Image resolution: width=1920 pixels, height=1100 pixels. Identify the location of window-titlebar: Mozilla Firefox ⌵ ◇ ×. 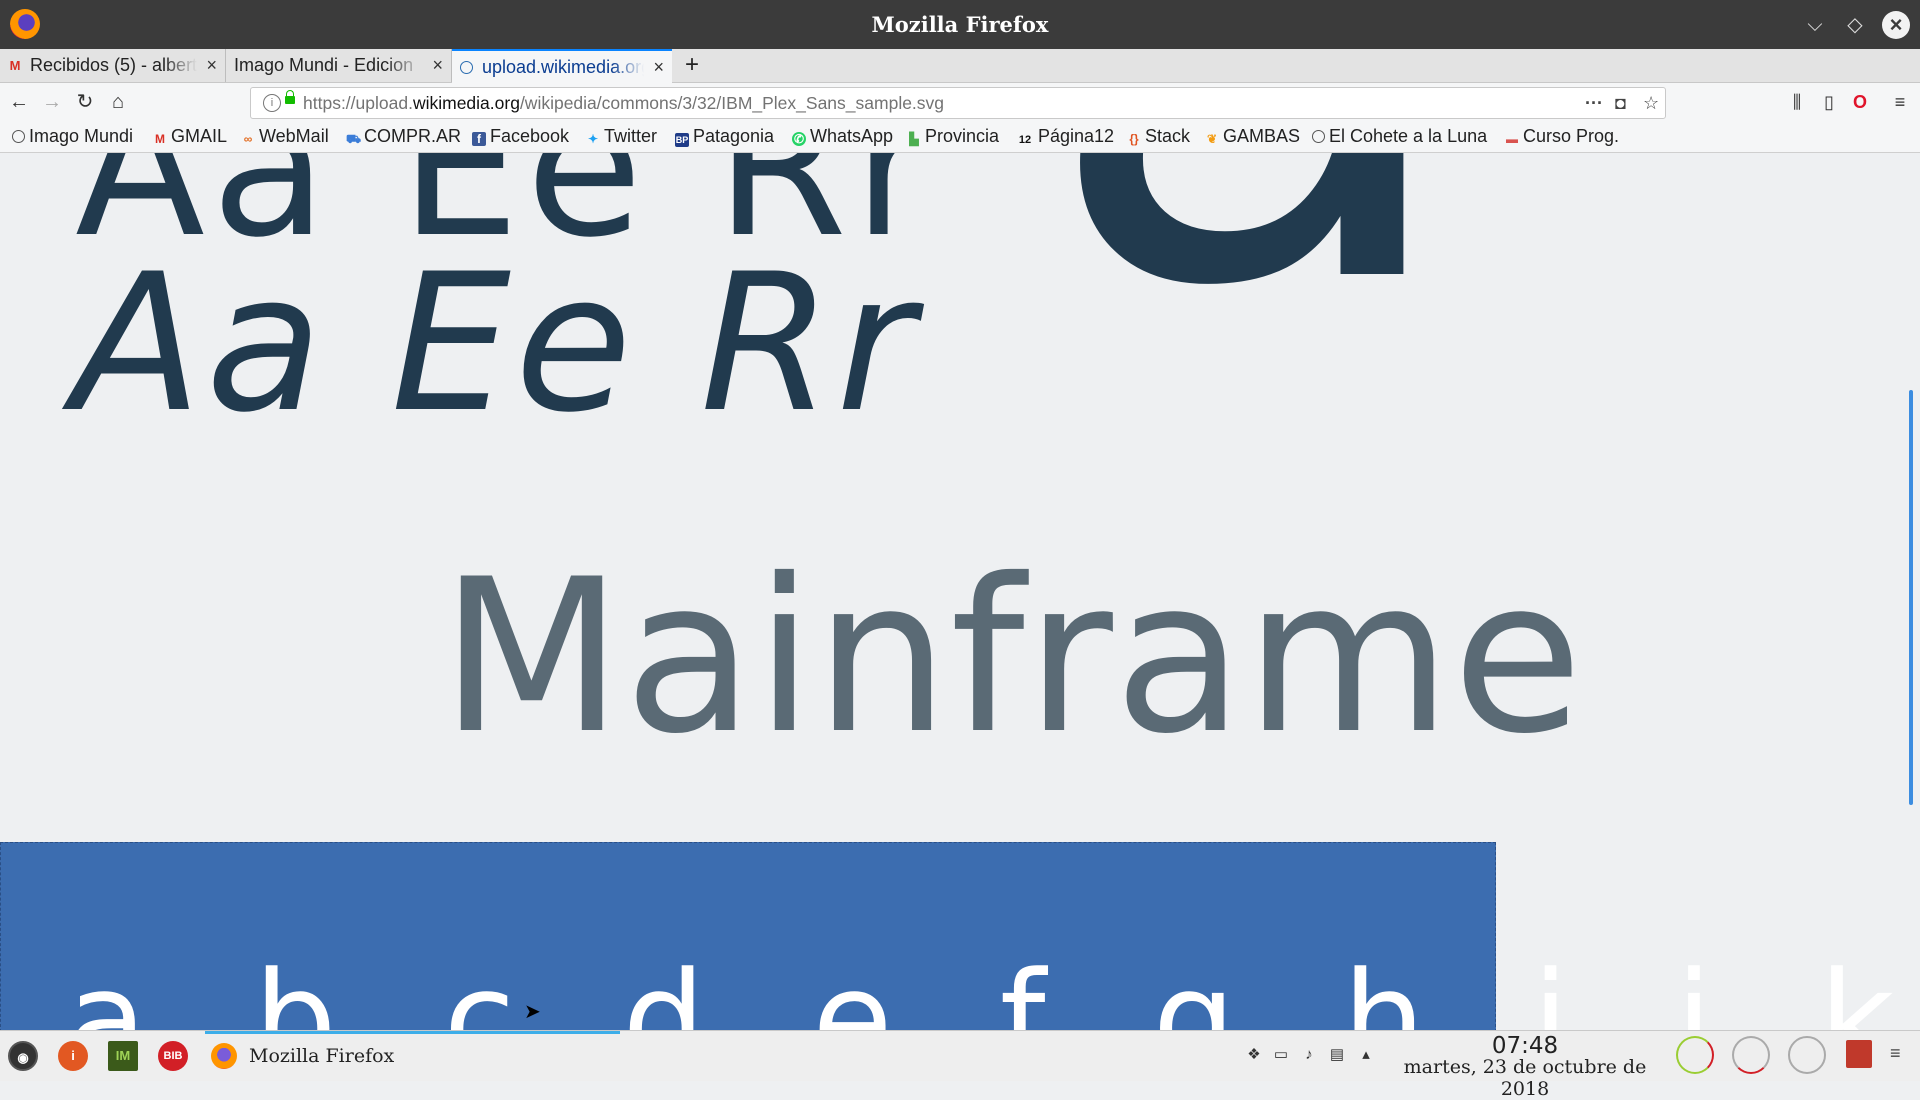
(960, 24).